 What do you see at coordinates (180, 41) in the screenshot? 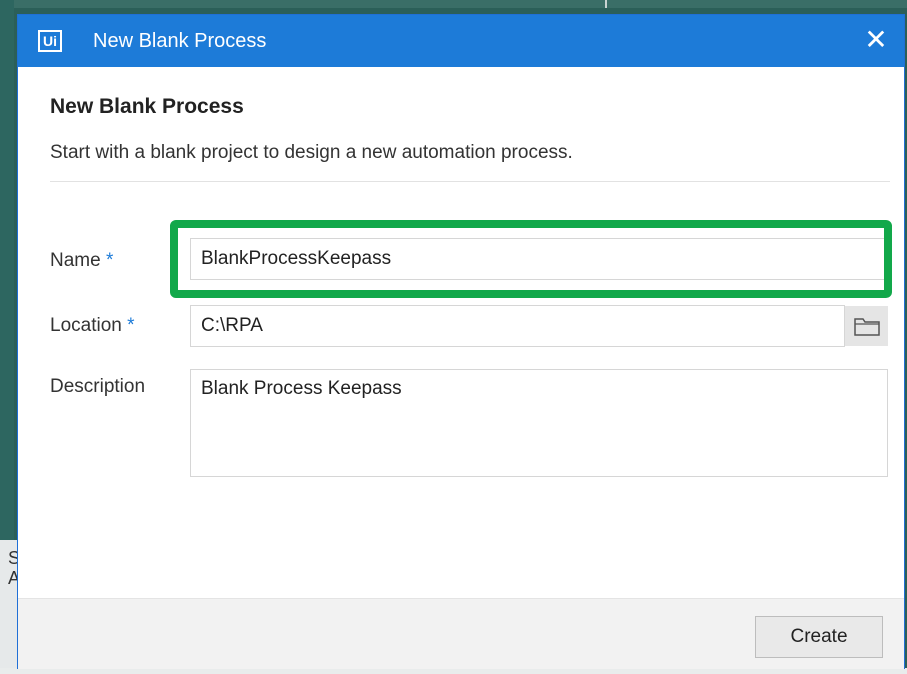
I see `dialog-title: New Blank Process` at bounding box center [180, 41].